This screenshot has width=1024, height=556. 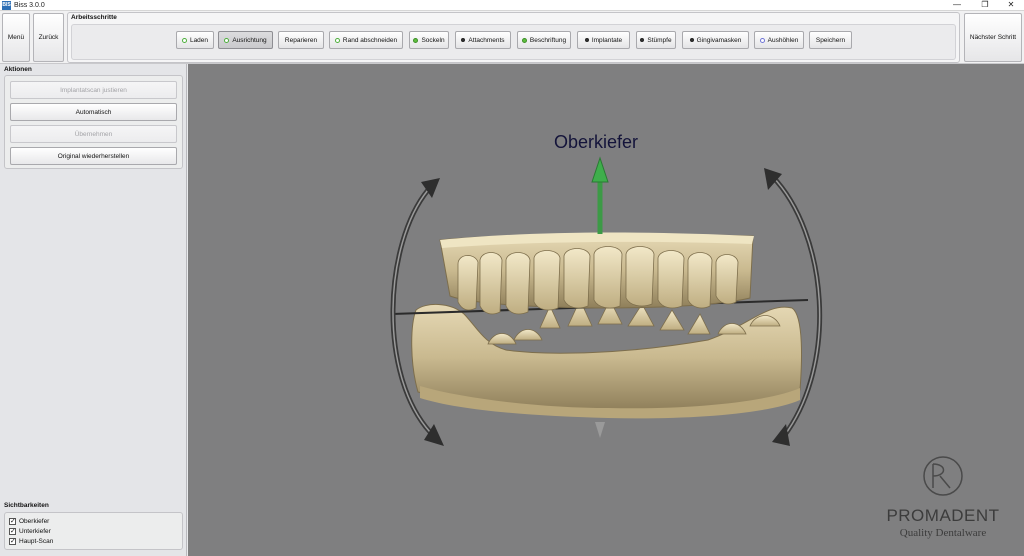 What do you see at coordinates (600, 430) in the screenshot?
I see `vertical-axis-arrow-tail` at bounding box center [600, 430].